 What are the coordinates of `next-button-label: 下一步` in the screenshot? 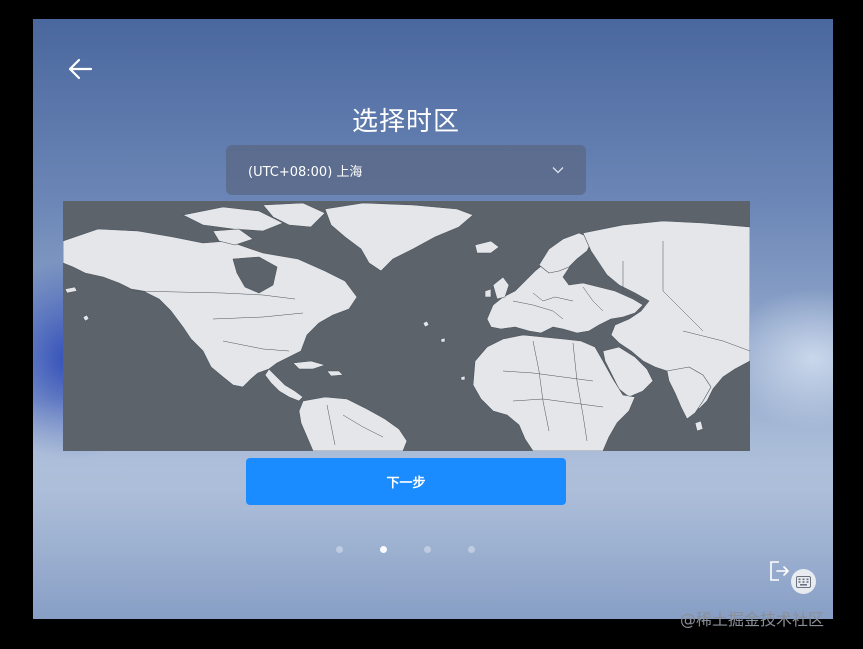 It's located at (406, 483).